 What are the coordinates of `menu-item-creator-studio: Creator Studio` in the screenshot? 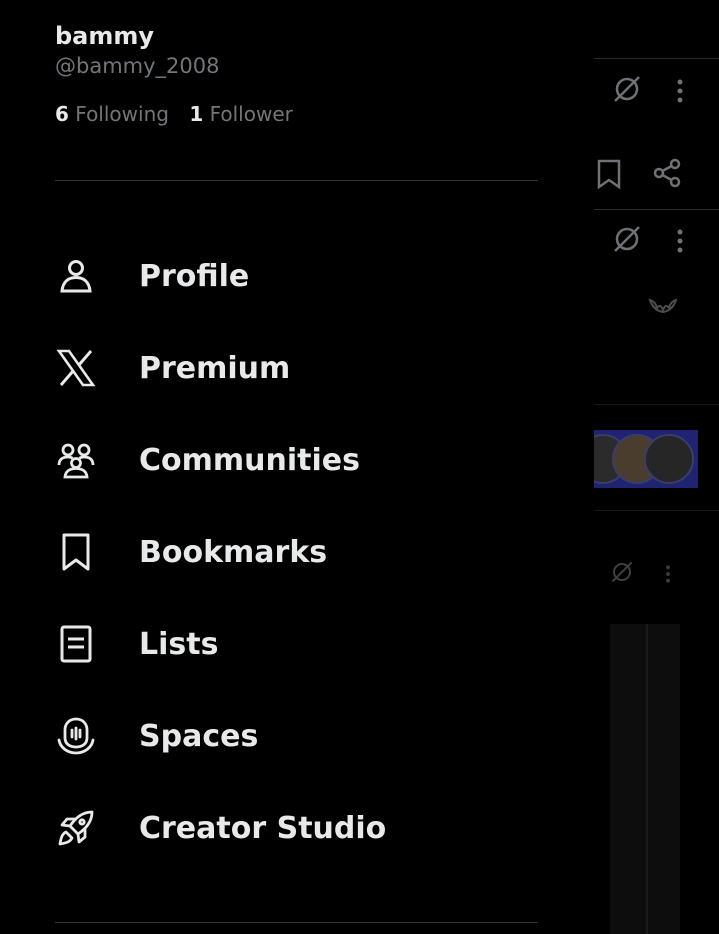 It's located at (296, 828).